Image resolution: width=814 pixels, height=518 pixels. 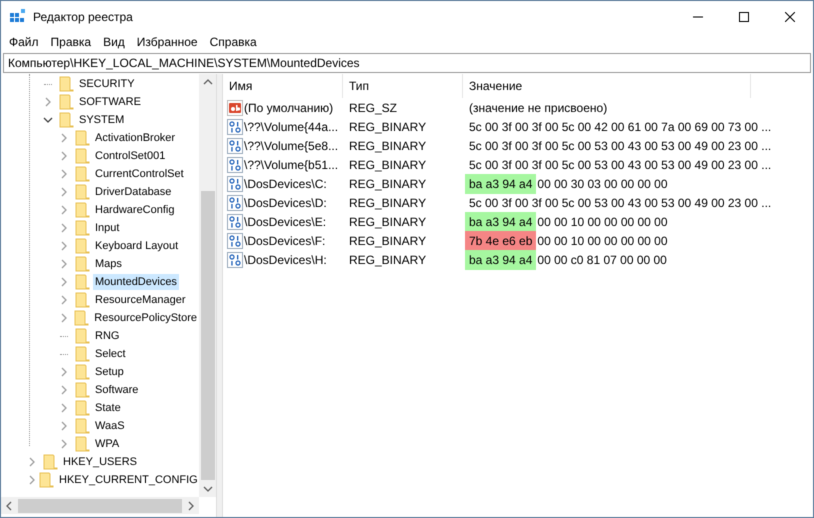 I want to click on highlighted-bytes: 7b 4e e6 eb, so click(x=500, y=240).